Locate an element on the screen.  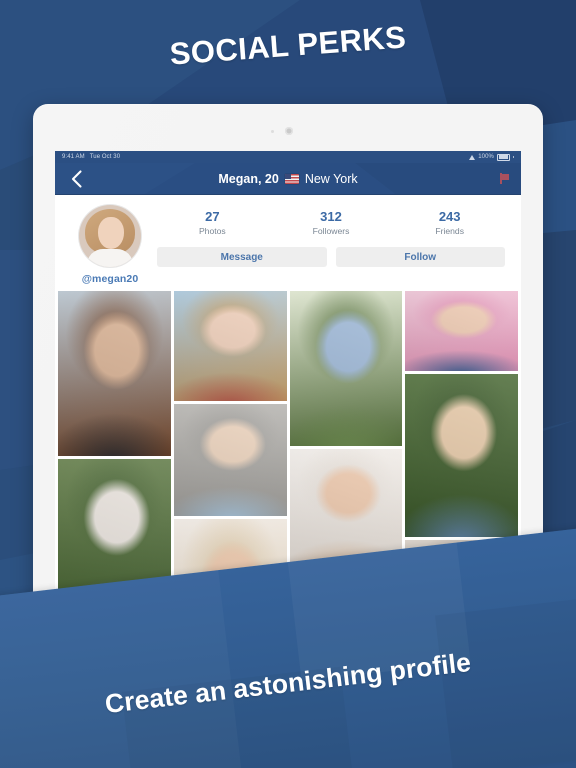
stat-photos-value: 27 is located at coordinates (212, 216).